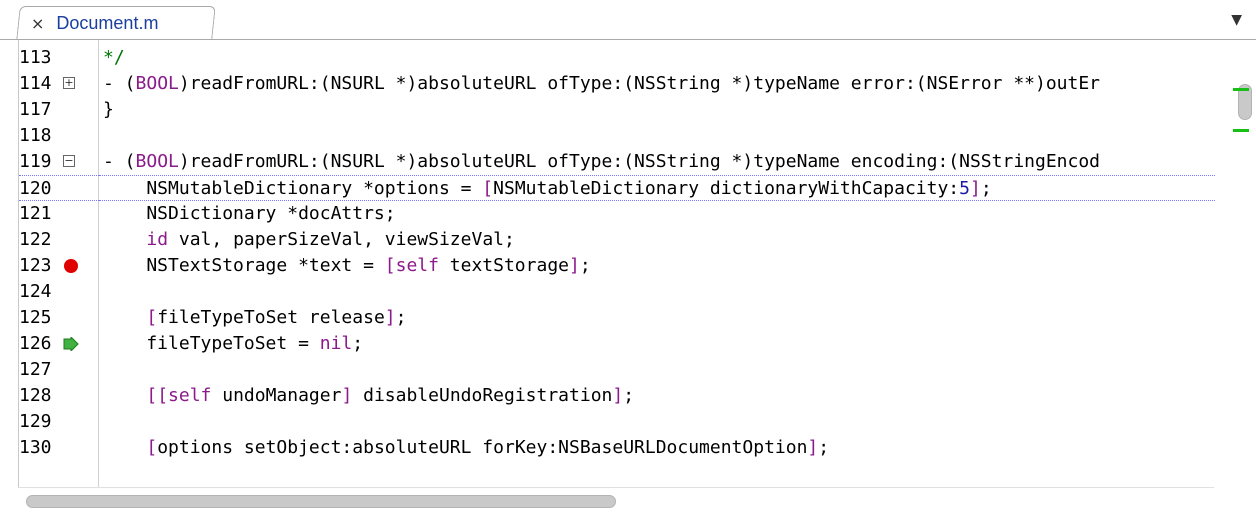 Image resolution: width=1256 pixels, height=514 pixels. What do you see at coordinates (628, 20) in the screenshot?
I see `tab-bar: × Document.m ▼` at bounding box center [628, 20].